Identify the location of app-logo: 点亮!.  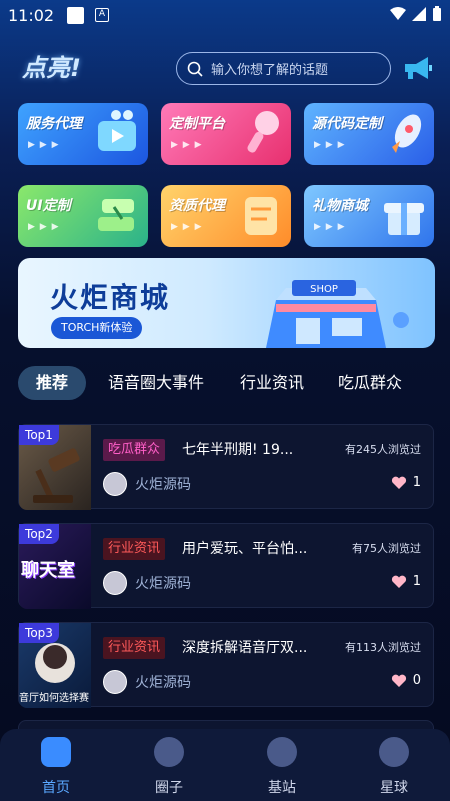
(51, 68).